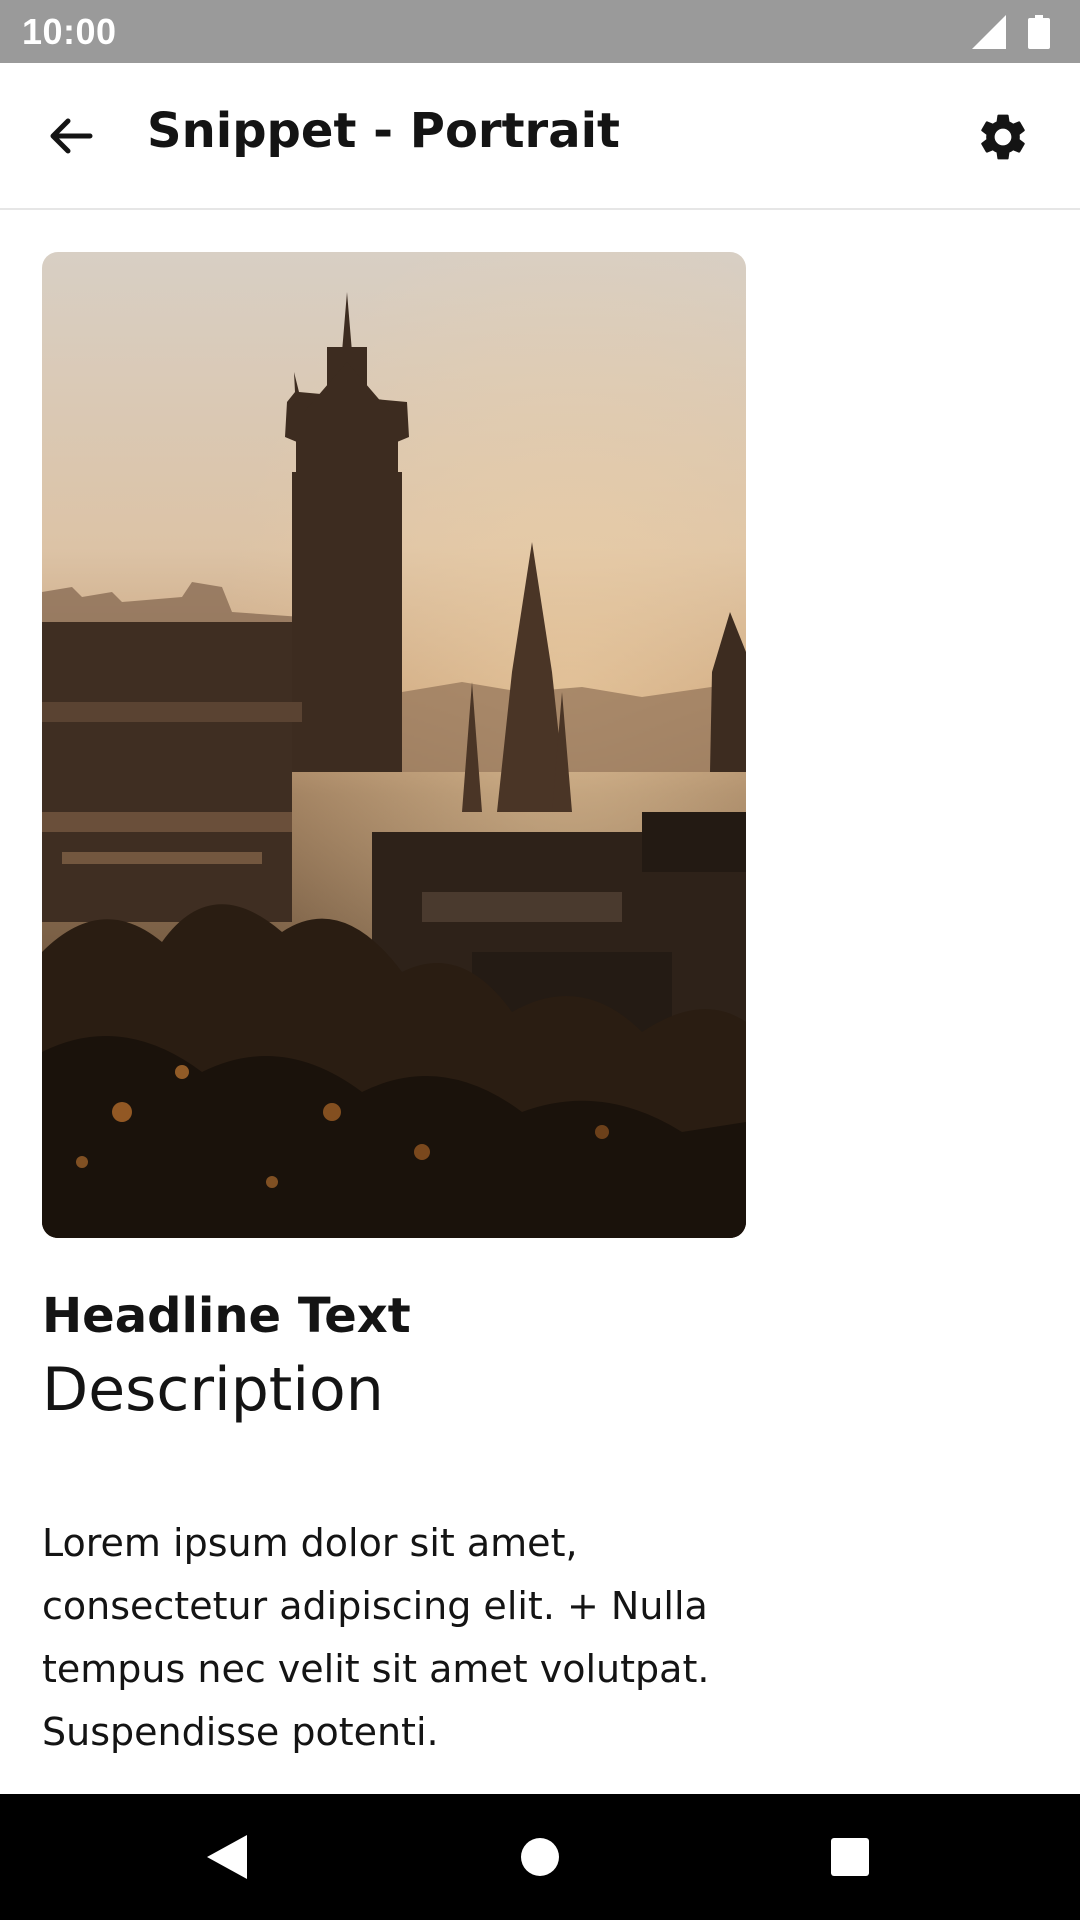 Image resolution: width=1080 pixels, height=1920 pixels. Describe the element at coordinates (1039, 31) in the screenshot. I see `battery-icon` at that location.